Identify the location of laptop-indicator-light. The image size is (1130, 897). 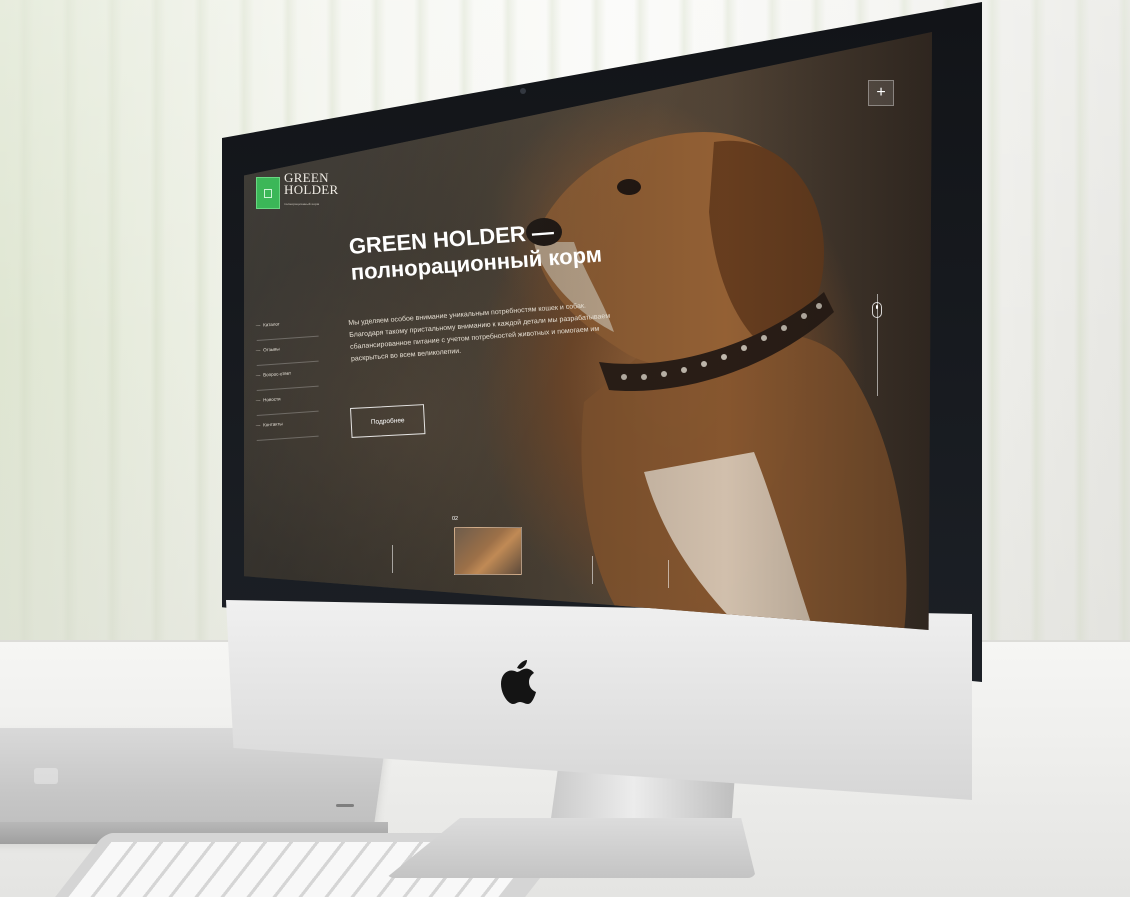
(345, 805).